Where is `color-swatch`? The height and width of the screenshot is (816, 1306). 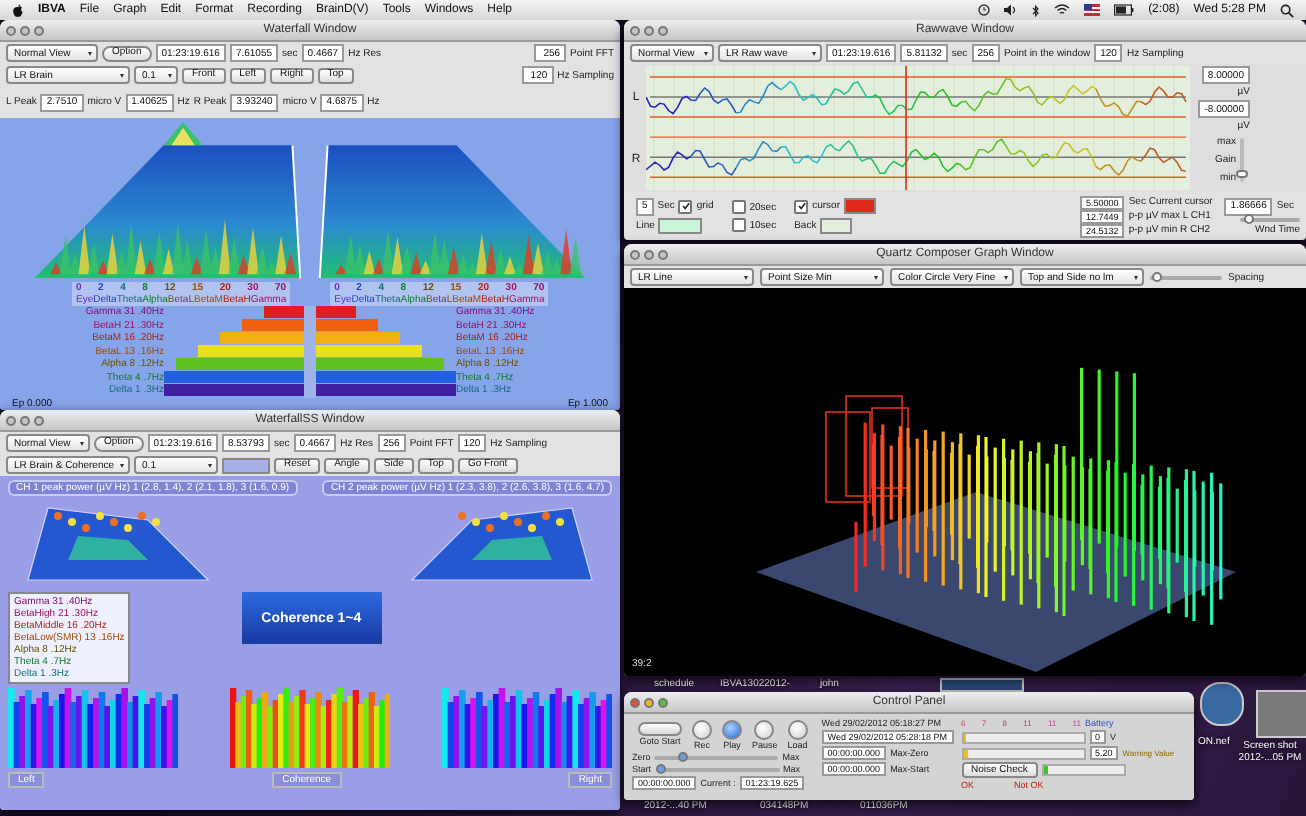
color-swatch is located at coordinates (246, 465).